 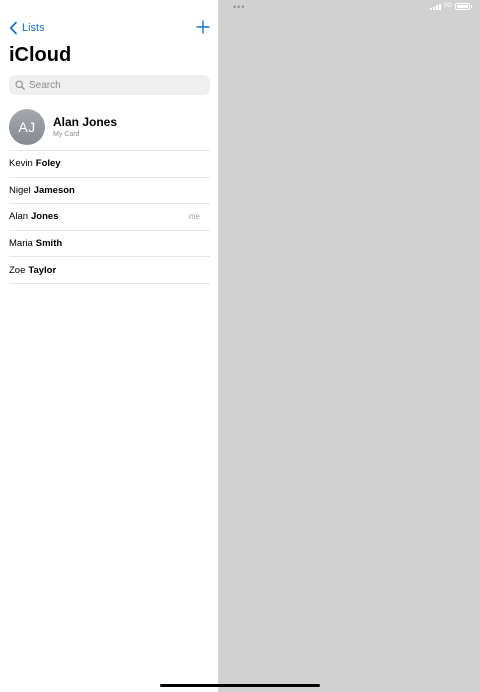 I want to click on contact-first-name: Nigel, so click(x=20, y=190).